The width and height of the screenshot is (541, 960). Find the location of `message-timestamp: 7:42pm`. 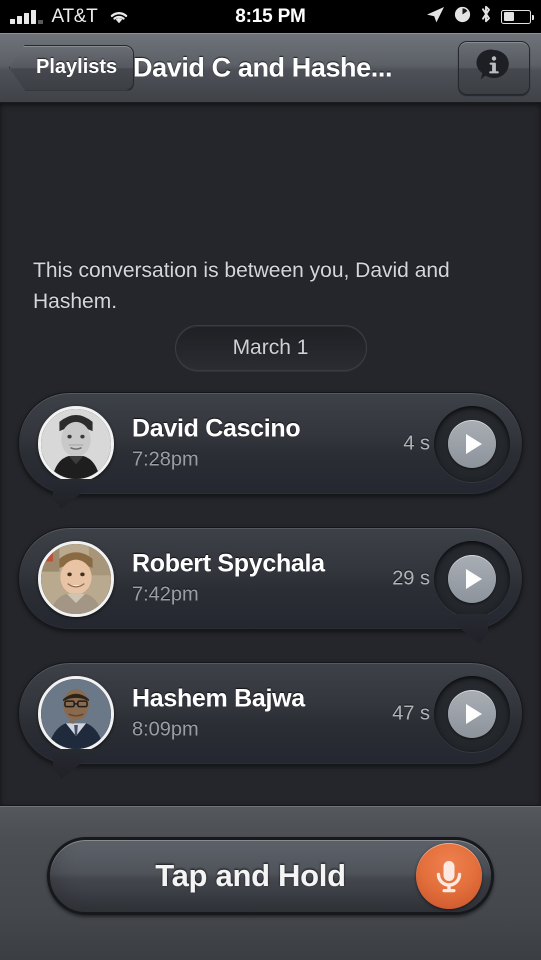

message-timestamp: 7:42pm is located at coordinates (165, 594).